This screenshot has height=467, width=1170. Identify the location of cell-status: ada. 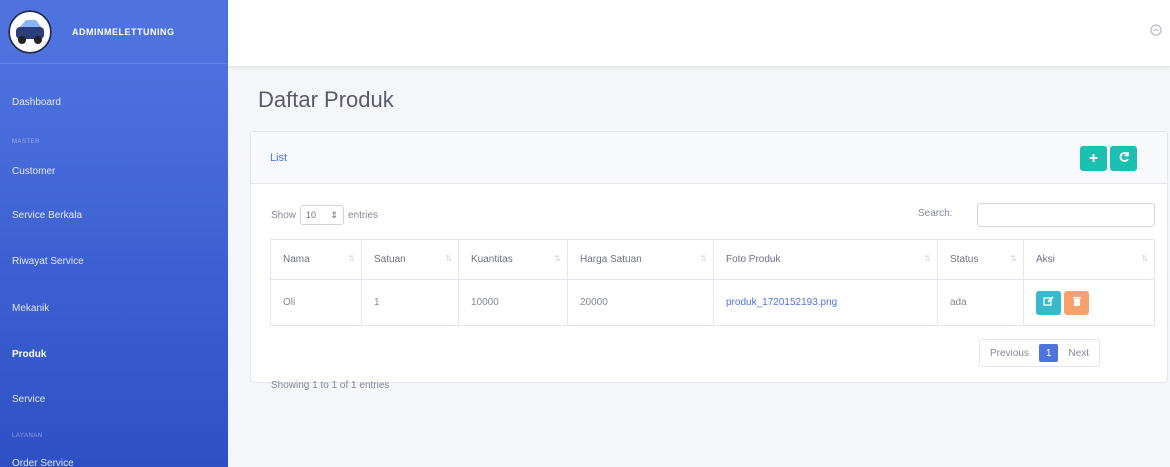
(980, 302).